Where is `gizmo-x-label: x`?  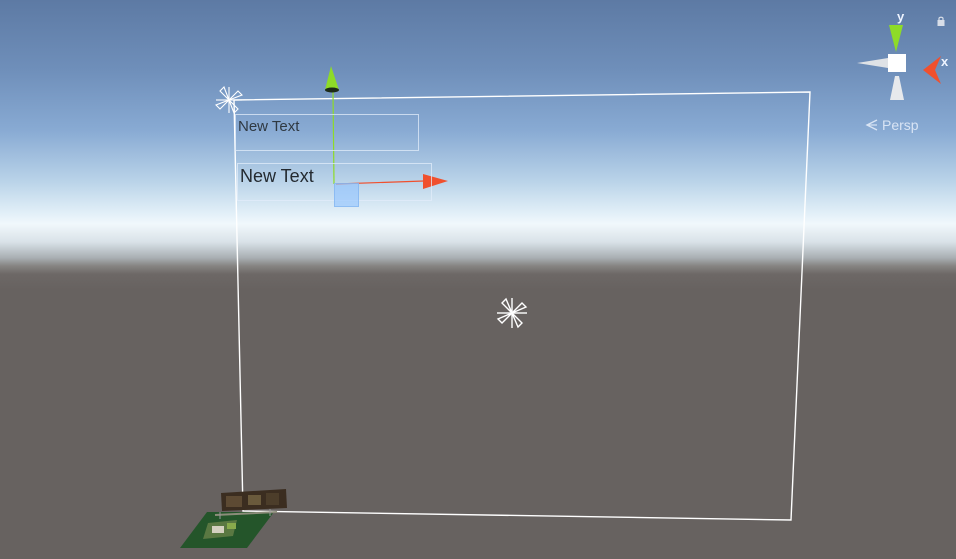 gizmo-x-label: x is located at coordinates (945, 61).